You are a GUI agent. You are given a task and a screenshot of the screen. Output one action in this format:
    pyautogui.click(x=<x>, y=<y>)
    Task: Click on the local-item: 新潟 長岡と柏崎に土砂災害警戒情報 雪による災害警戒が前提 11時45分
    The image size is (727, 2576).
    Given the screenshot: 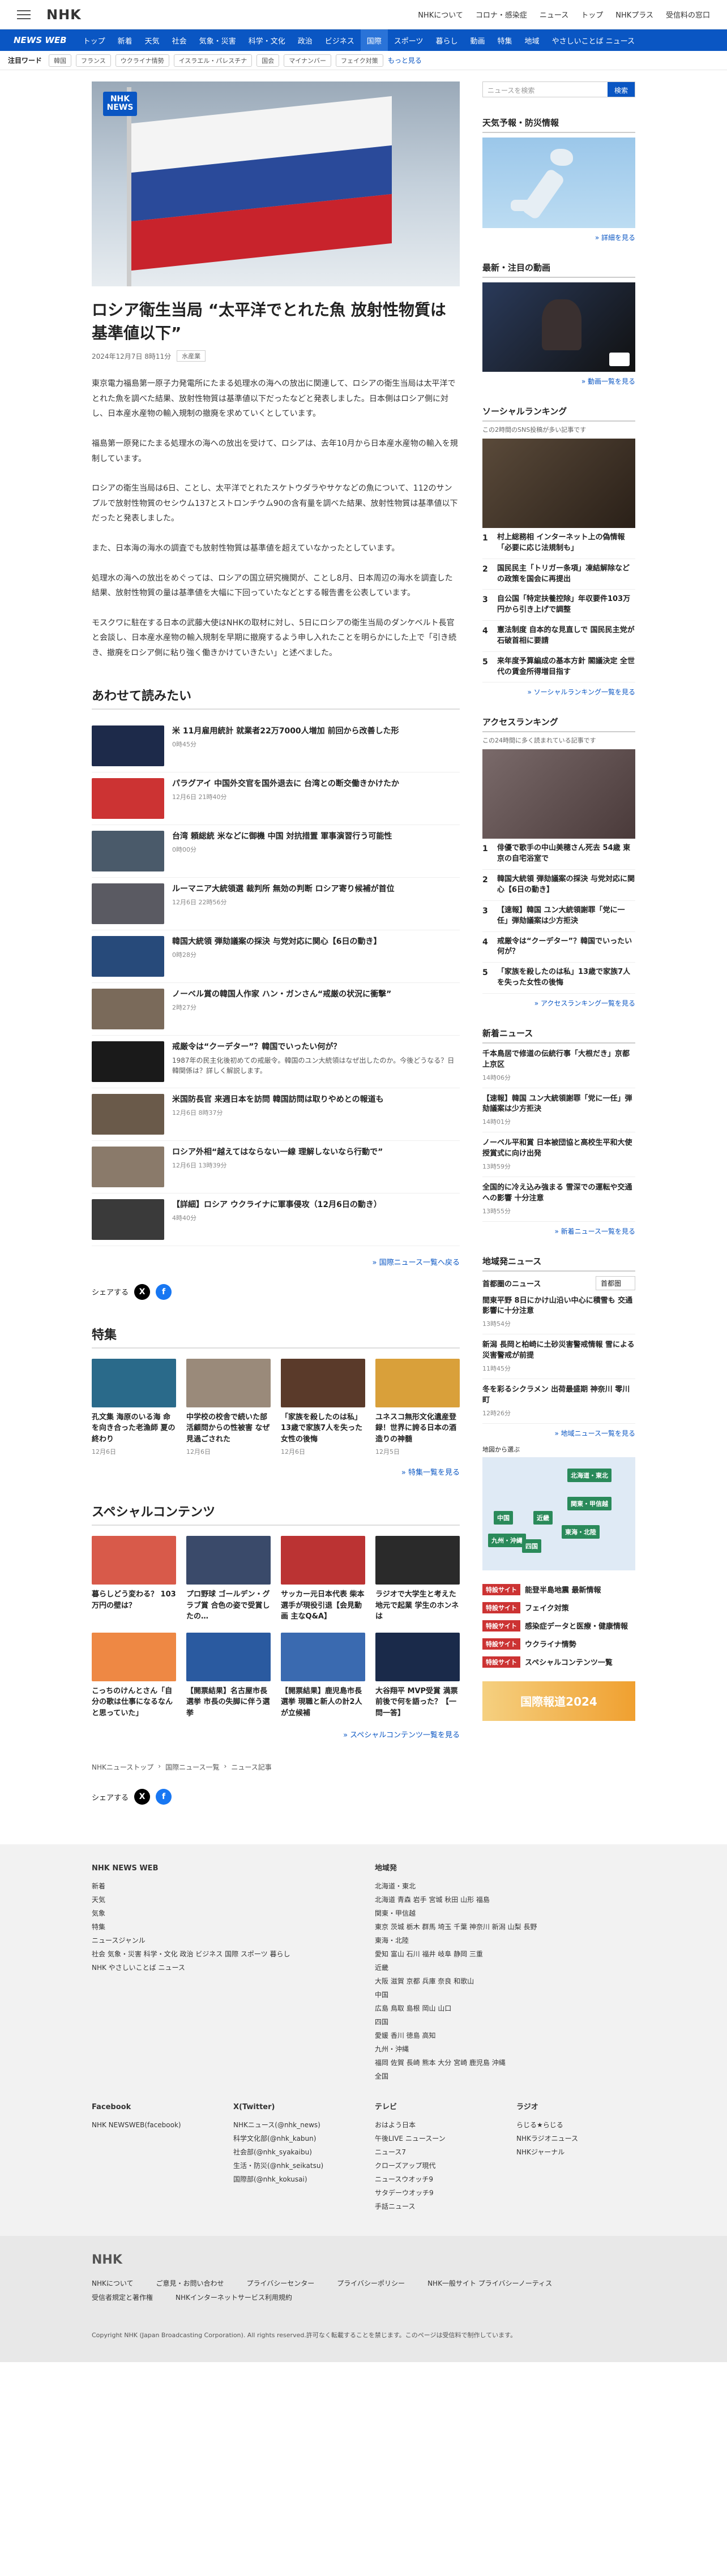 What is the action you would take?
    pyautogui.click(x=558, y=1356)
    